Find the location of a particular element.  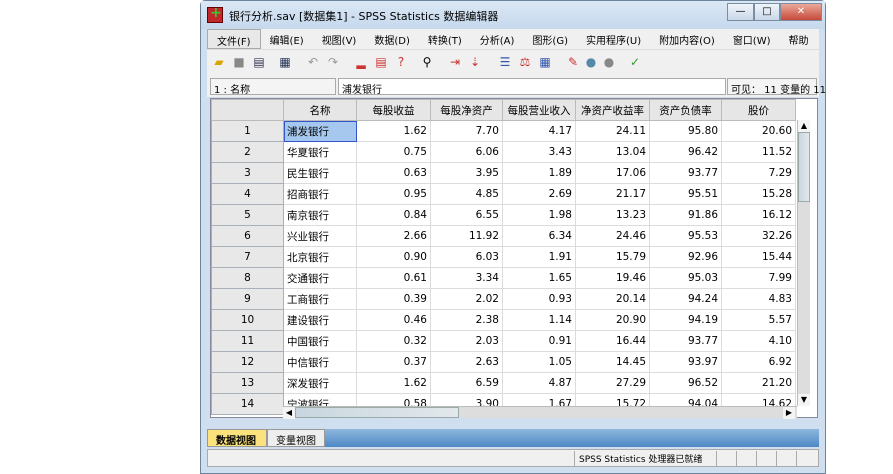

select-cases-icon: ▦ is located at coordinates (545, 62).